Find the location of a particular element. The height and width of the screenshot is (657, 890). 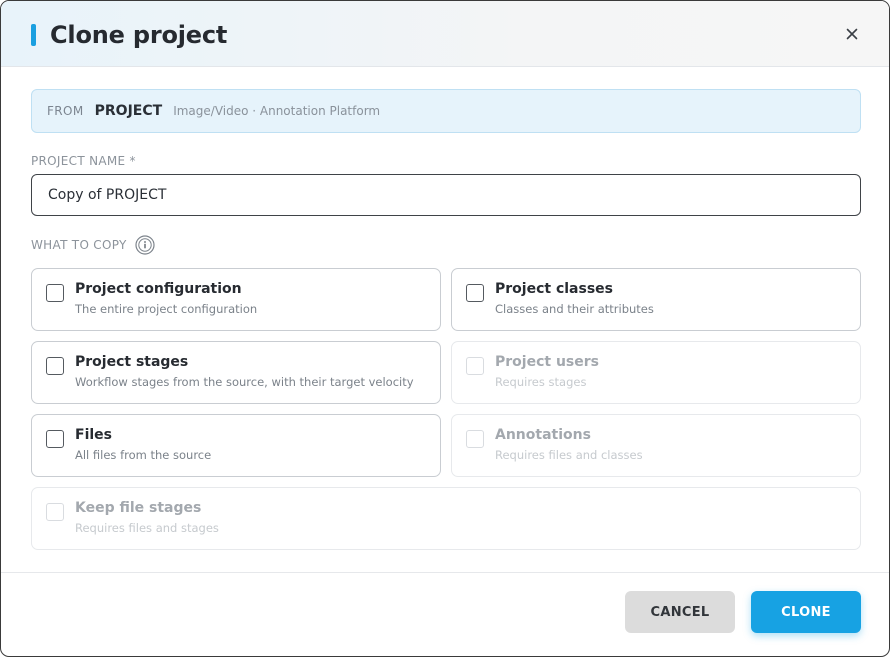

project-name-input is located at coordinates (446, 195).